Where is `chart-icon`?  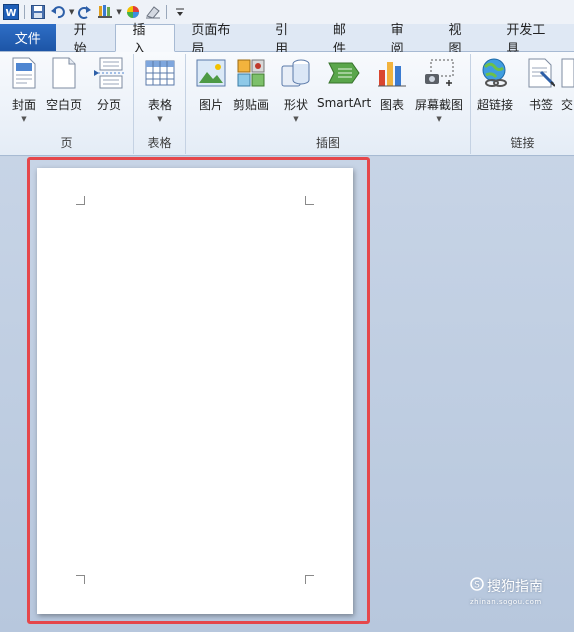 chart-icon is located at coordinates (392, 73).